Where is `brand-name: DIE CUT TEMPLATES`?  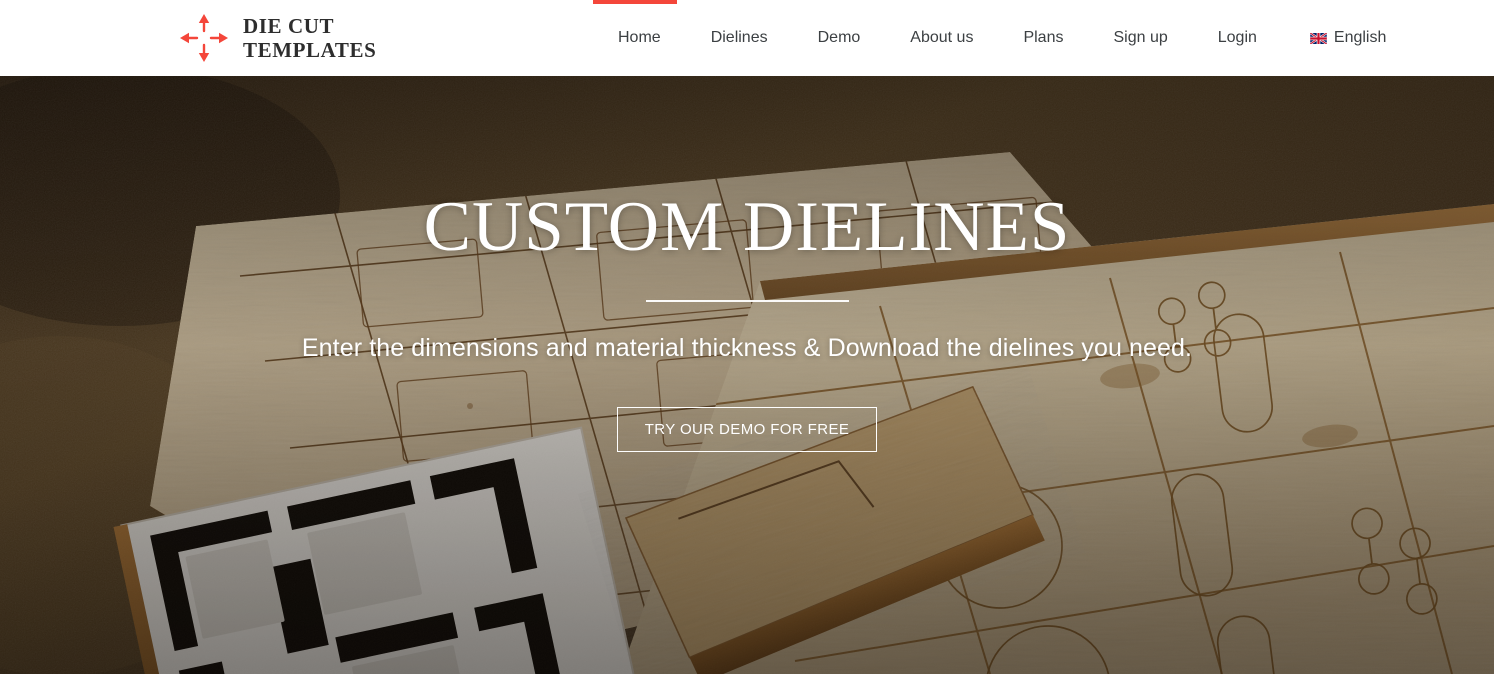
brand-name: DIE CUT TEMPLATES is located at coordinates (310, 37).